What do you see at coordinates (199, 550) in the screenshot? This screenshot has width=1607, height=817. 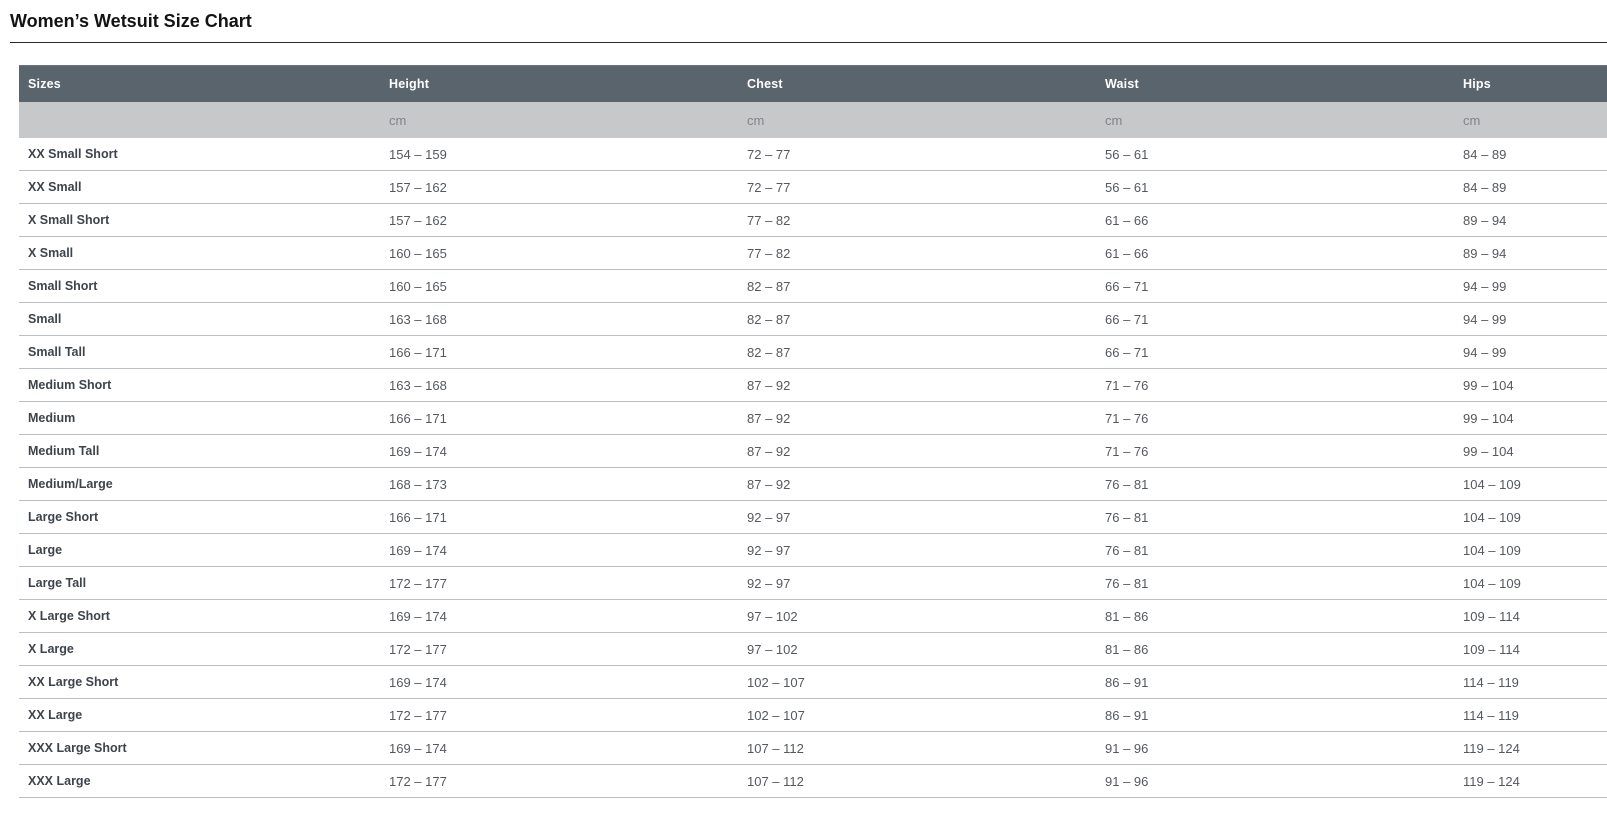 I see `size-label-cell: Large` at bounding box center [199, 550].